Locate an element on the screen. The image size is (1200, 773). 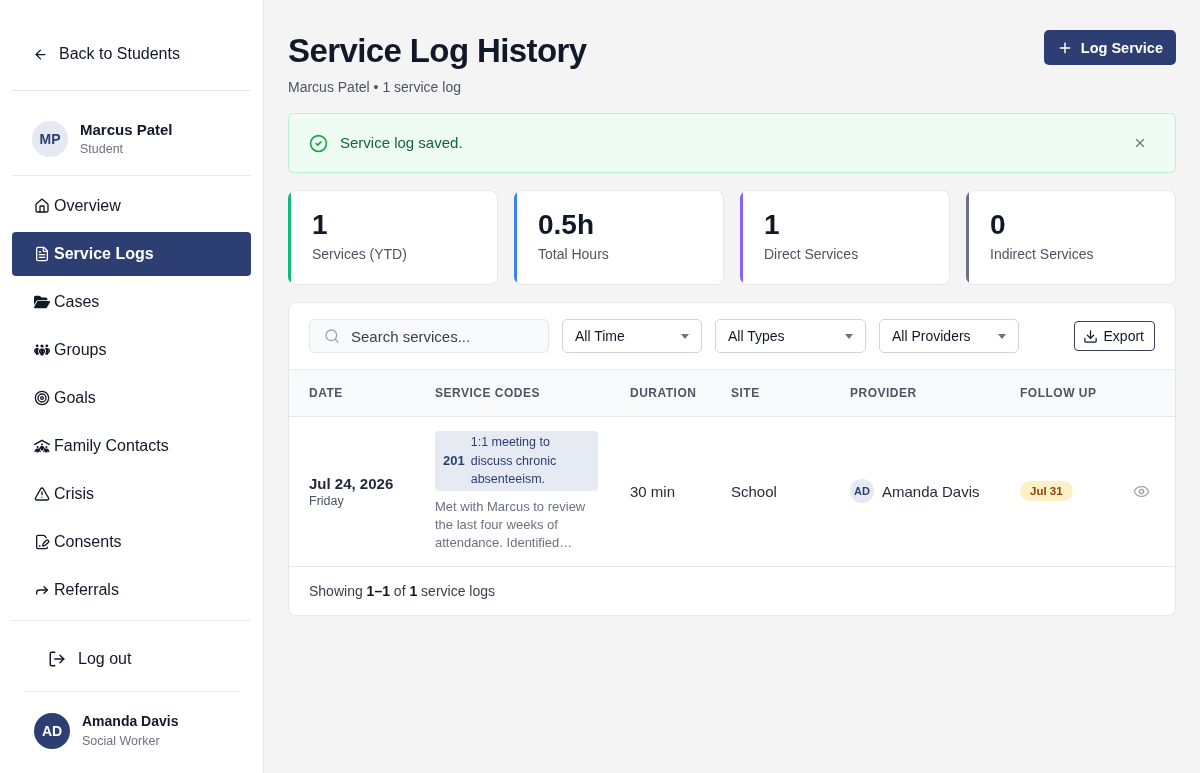
alert-message: Service log saved. is located at coordinates (402, 142).